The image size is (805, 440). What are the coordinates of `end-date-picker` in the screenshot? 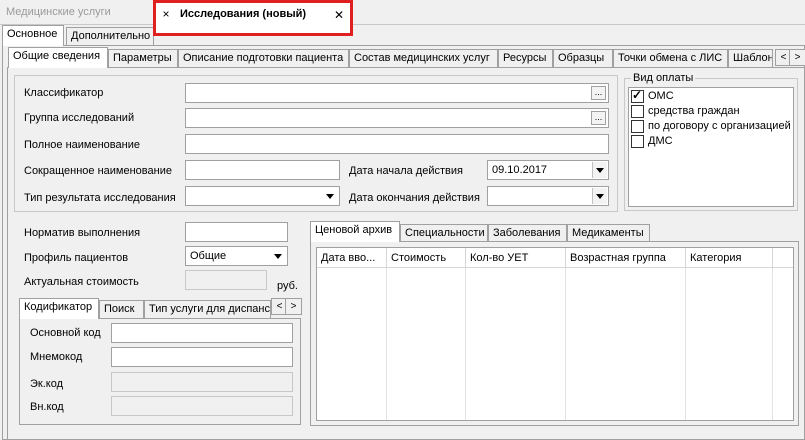 It's located at (548, 196).